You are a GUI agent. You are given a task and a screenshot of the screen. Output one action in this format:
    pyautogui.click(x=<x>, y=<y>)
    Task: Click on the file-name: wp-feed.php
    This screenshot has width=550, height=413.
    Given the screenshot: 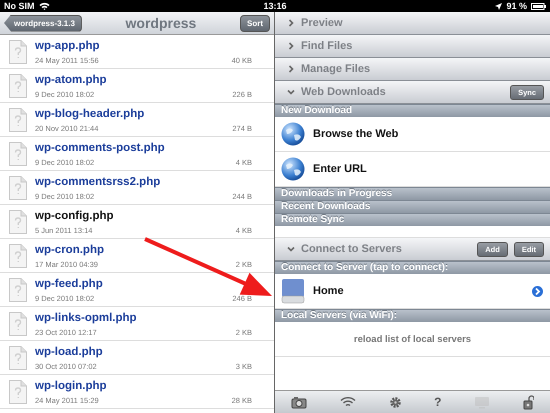 What is the action you would take?
    pyautogui.click(x=133, y=284)
    